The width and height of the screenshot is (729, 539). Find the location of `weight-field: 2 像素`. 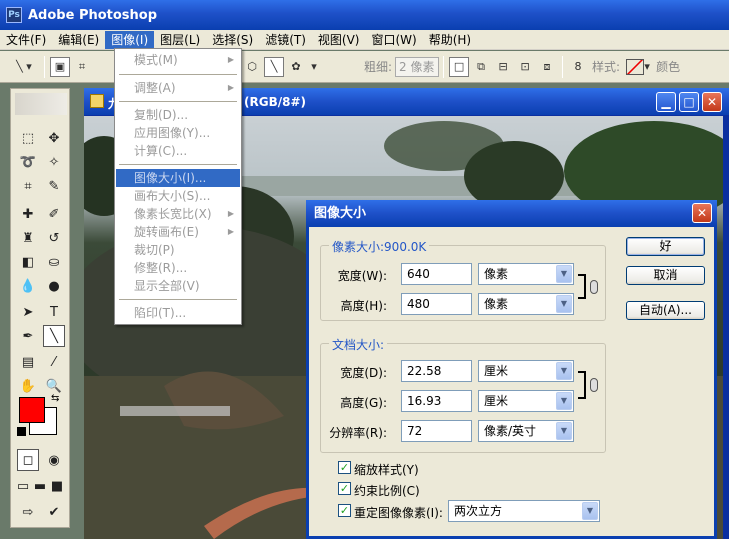

weight-field: 2 像素 is located at coordinates (417, 66).